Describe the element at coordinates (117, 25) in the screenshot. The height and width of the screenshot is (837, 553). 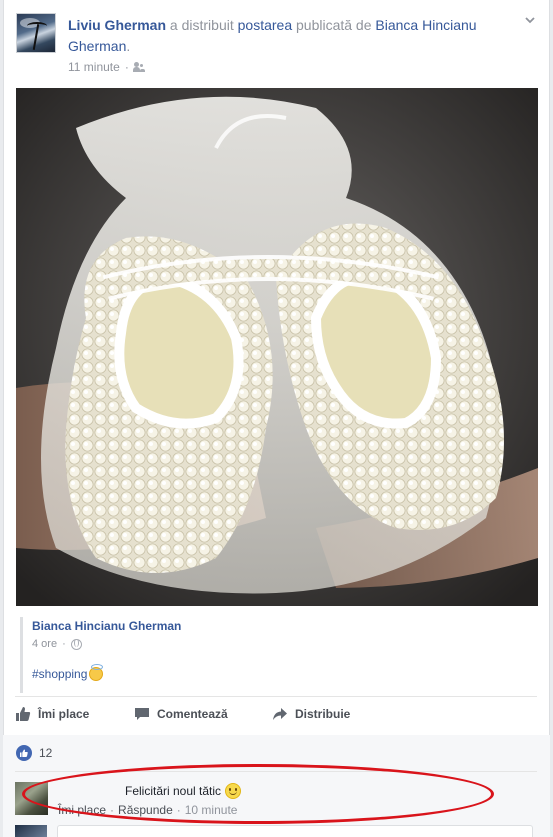
I see `author-name-link: Liviu Gherman` at that location.